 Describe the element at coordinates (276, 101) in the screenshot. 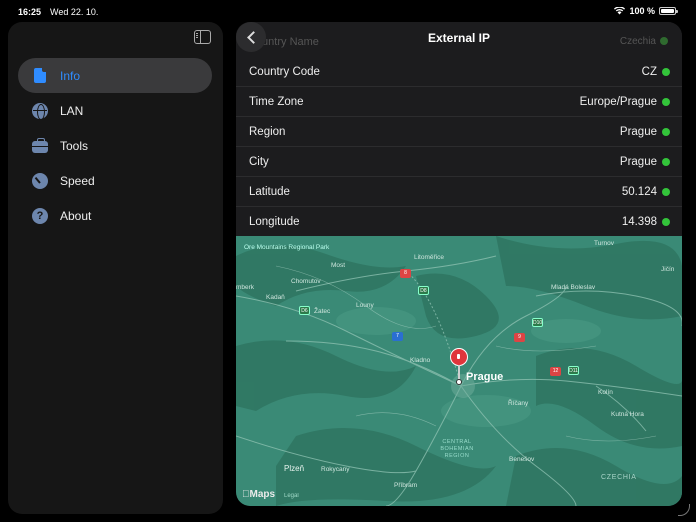

I see `row-label: Time Zone` at that location.